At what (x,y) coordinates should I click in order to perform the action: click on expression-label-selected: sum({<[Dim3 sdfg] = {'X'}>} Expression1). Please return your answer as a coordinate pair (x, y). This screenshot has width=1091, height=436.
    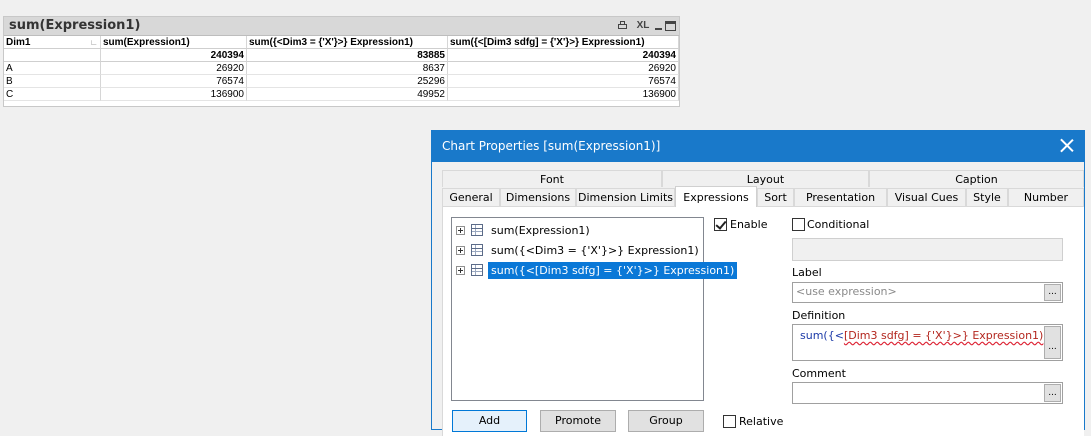
    Looking at the image, I should click on (613, 270).